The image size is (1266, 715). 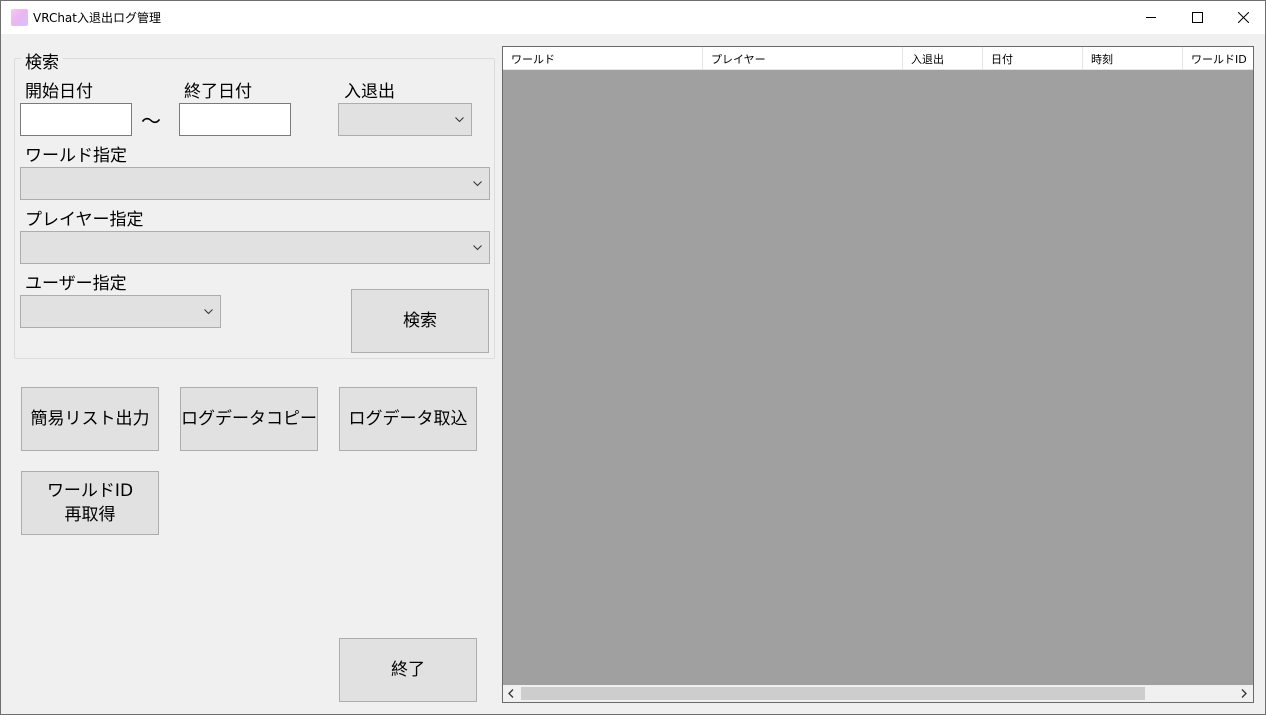 I want to click on app-icon, so click(x=19, y=17).